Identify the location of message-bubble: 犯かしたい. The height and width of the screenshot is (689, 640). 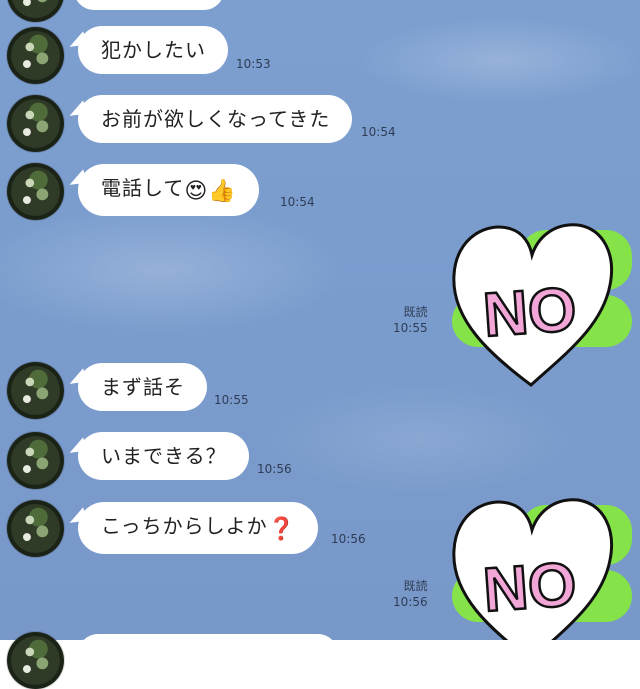
(153, 50).